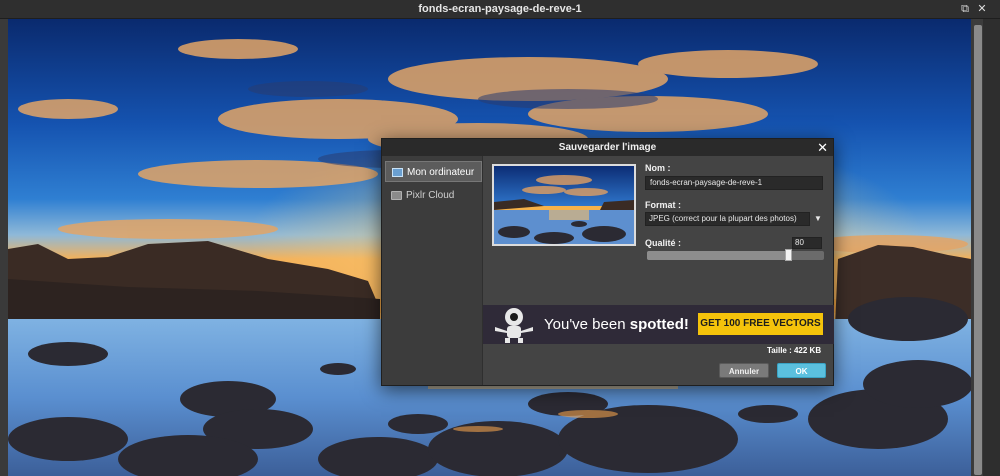 This screenshot has width=1000, height=476. Describe the element at coordinates (397, 172) in the screenshot. I see `computer-icon` at that location.